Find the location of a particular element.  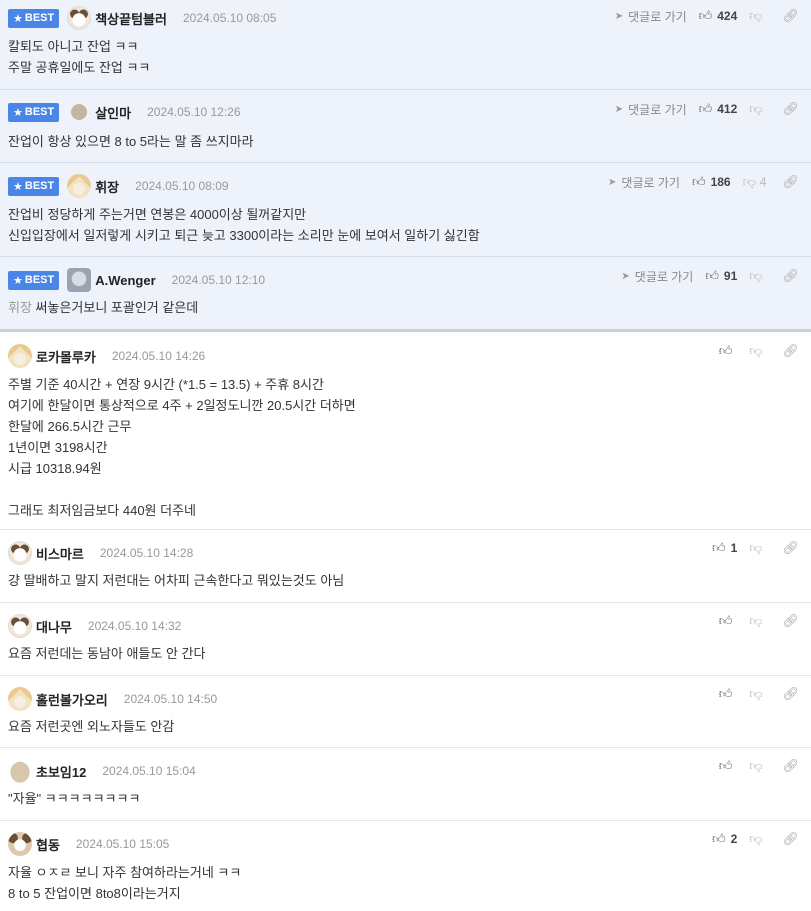

like-button: 👍︎ 424 is located at coordinates (718, 16).